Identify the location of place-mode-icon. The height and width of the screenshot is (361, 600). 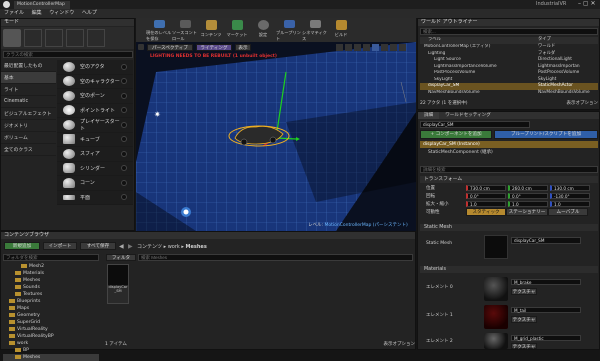
(12, 38).